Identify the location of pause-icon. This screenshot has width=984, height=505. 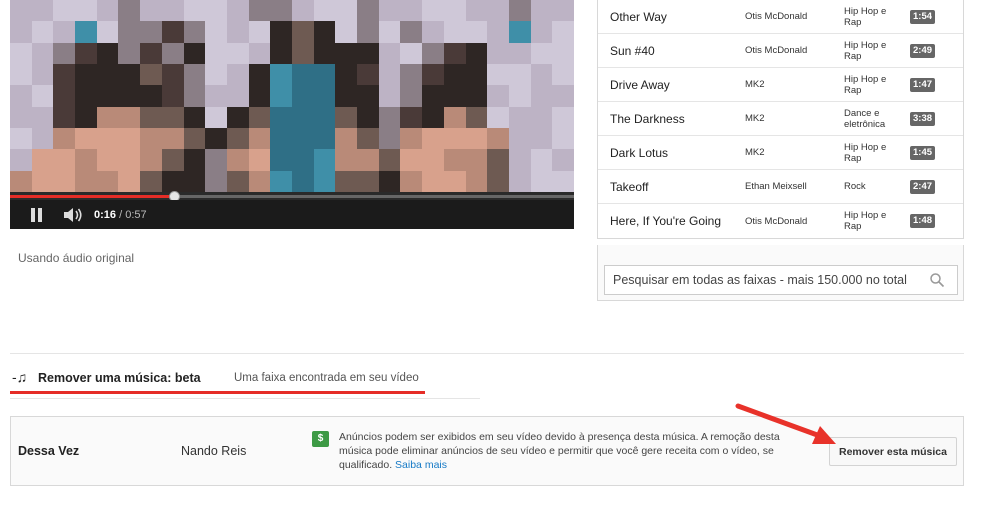
(37, 214).